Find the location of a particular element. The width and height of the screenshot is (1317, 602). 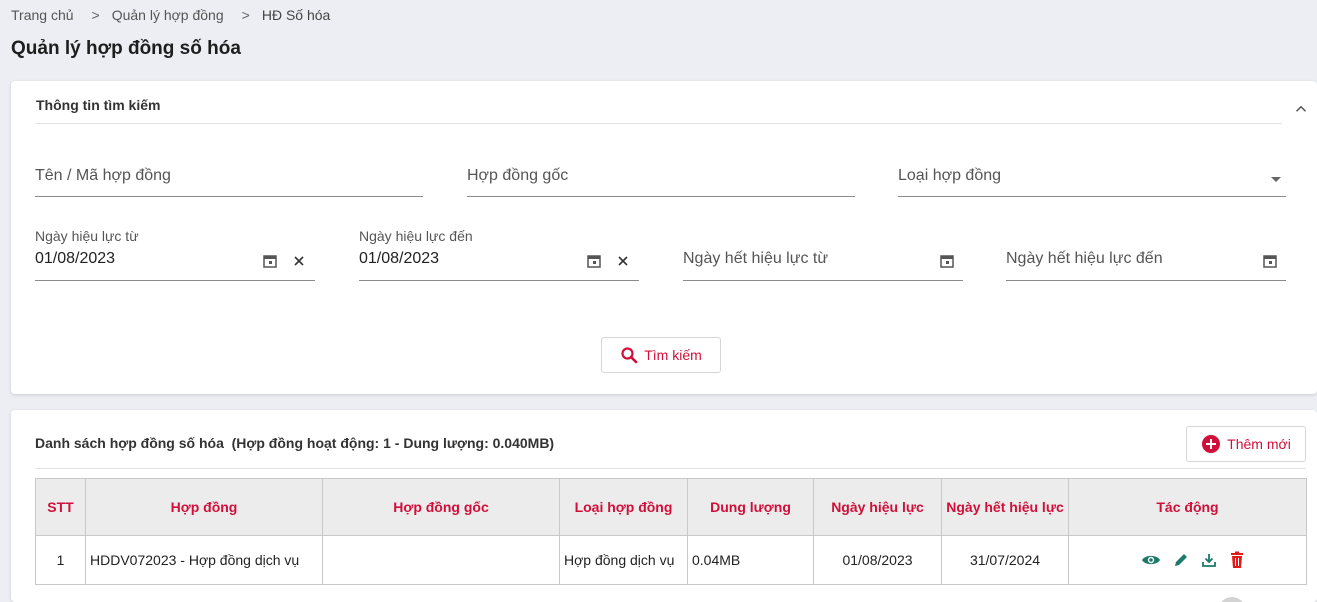

edit-icon is located at coordinates (1181, 560).